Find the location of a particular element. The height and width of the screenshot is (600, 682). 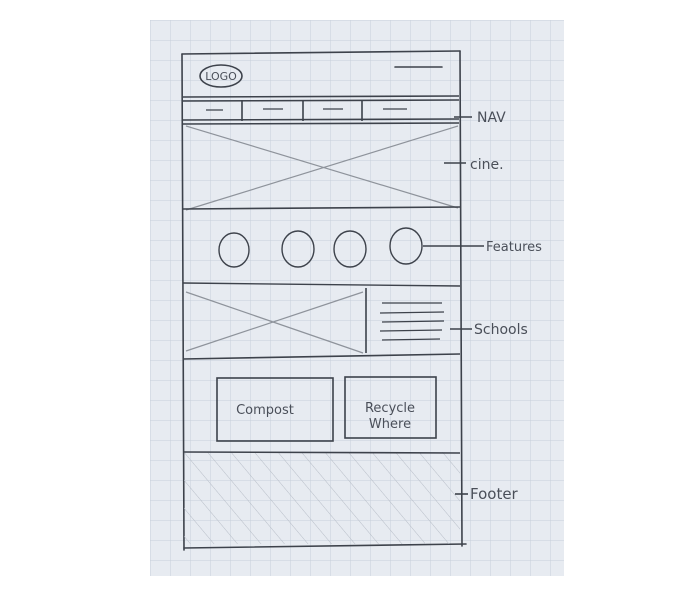

logo-text: LOGO is located at coordinates (221, 76).